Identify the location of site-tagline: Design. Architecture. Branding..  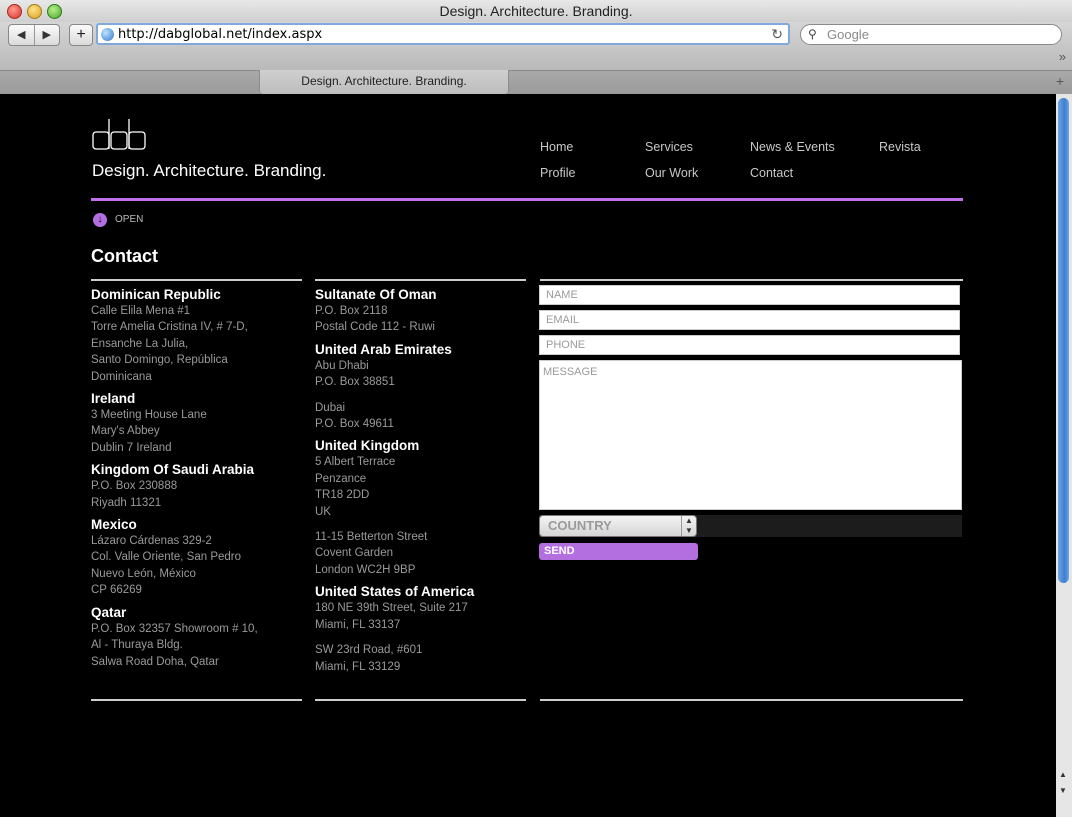
(209, 170).